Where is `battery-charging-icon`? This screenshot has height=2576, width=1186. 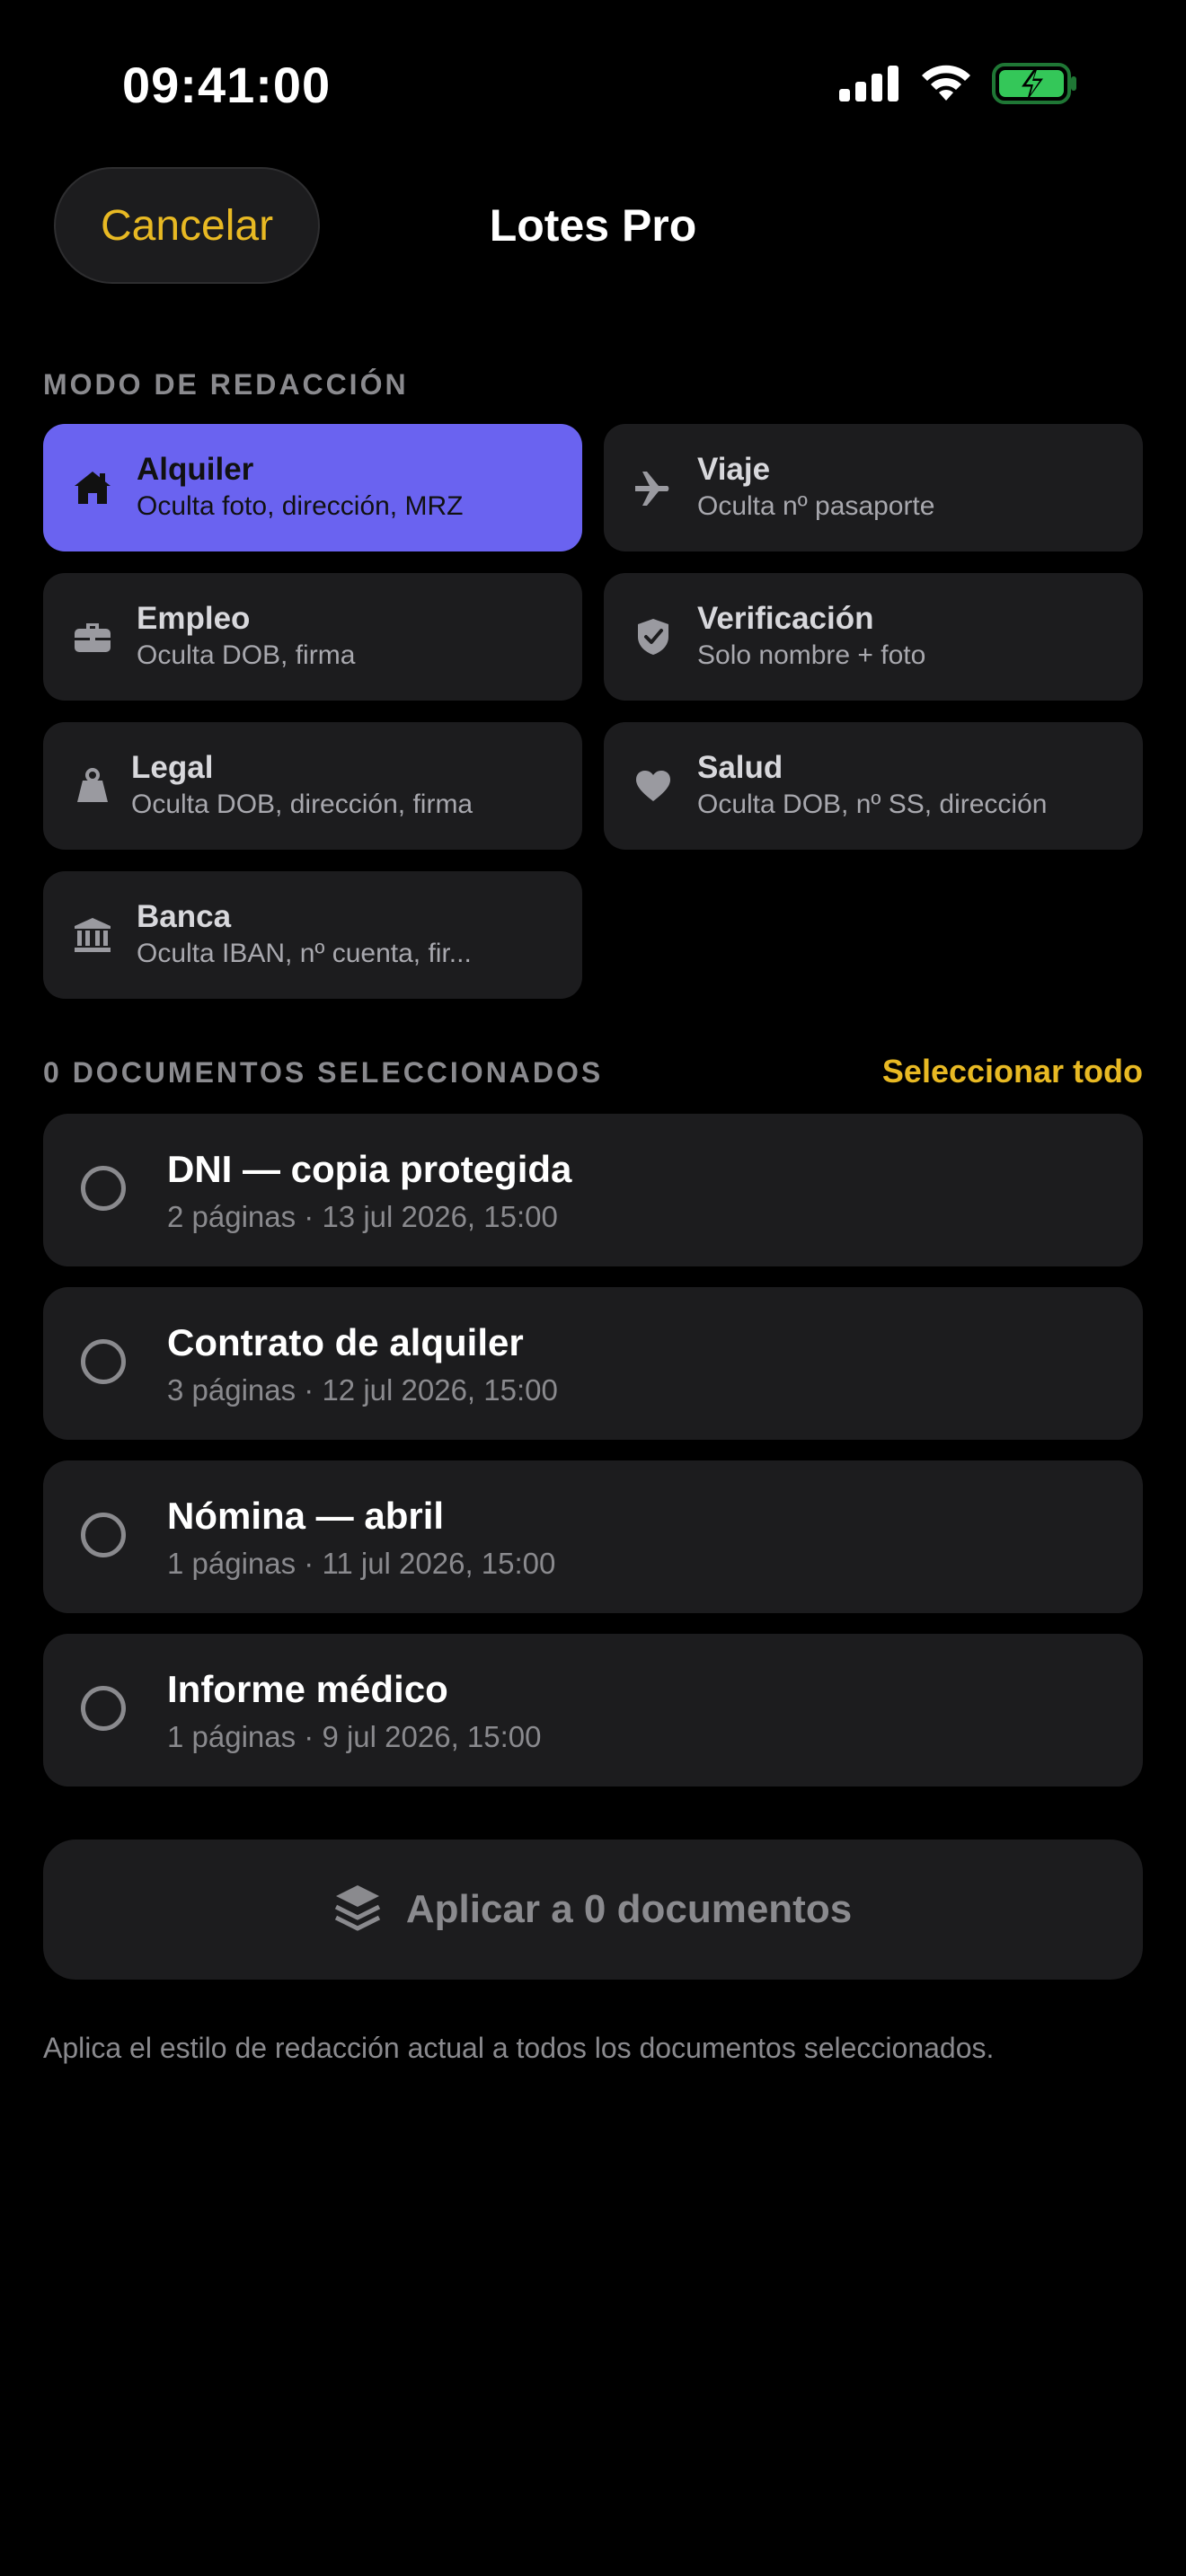 battery-charging-icon is located at coordinates (1035, 86).